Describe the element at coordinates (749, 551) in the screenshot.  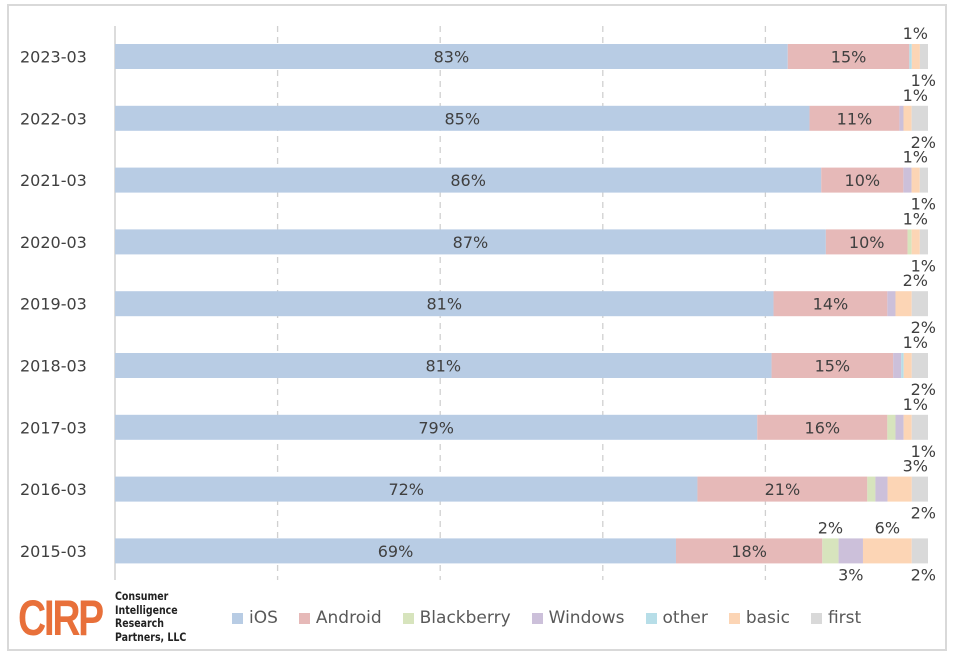
I see `data-label: 18%` at that location.